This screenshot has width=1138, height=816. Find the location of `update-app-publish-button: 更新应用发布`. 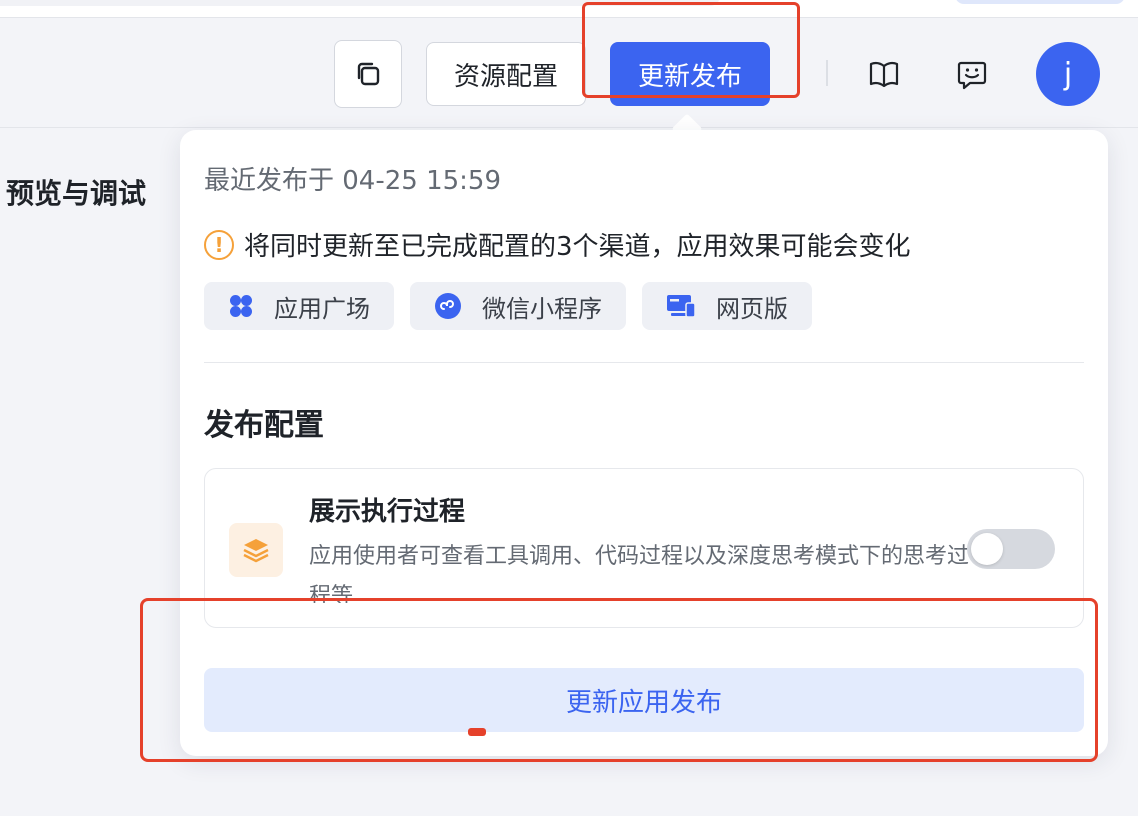

update-app-publish-button: 更新应用发布 is located at coordinates (644, 700).